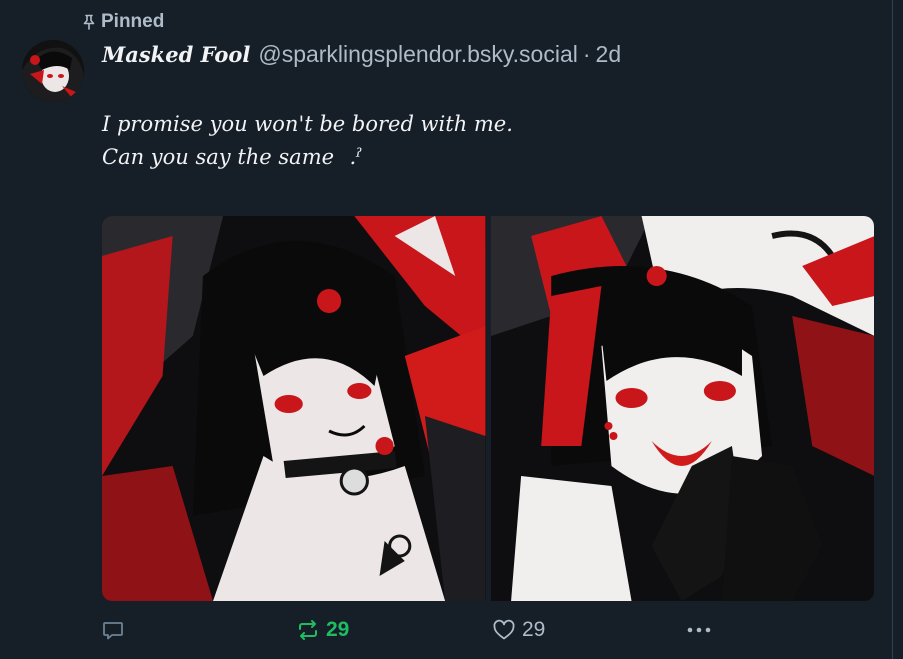  I want to click on like-count: 29, so click(534, 629).